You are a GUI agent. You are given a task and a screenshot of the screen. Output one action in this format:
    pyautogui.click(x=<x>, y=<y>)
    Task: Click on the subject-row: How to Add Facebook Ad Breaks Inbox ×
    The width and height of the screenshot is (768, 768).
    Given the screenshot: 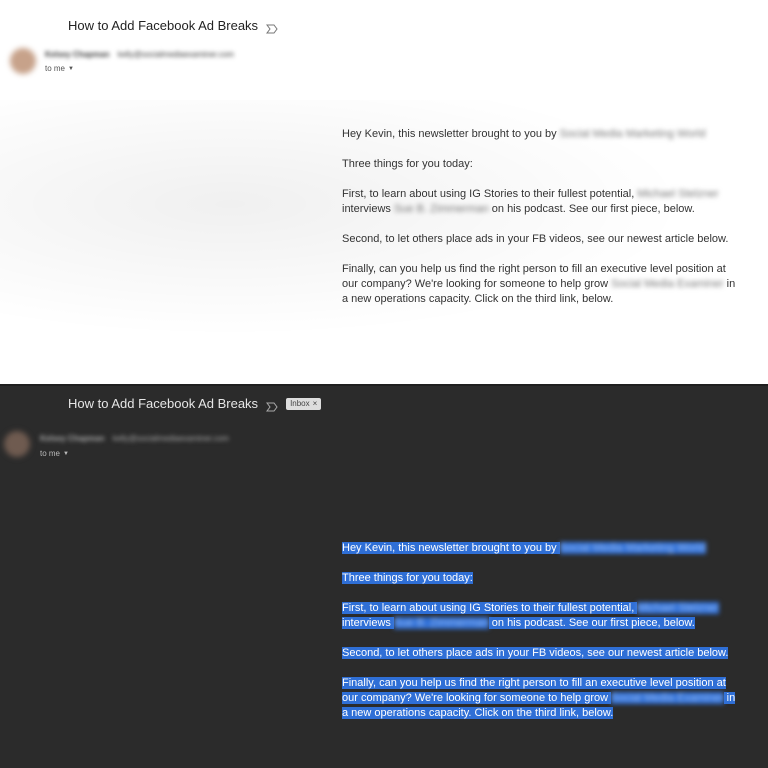 What is the action you would take?
    pyautogui.click(x=195, y=403)
    